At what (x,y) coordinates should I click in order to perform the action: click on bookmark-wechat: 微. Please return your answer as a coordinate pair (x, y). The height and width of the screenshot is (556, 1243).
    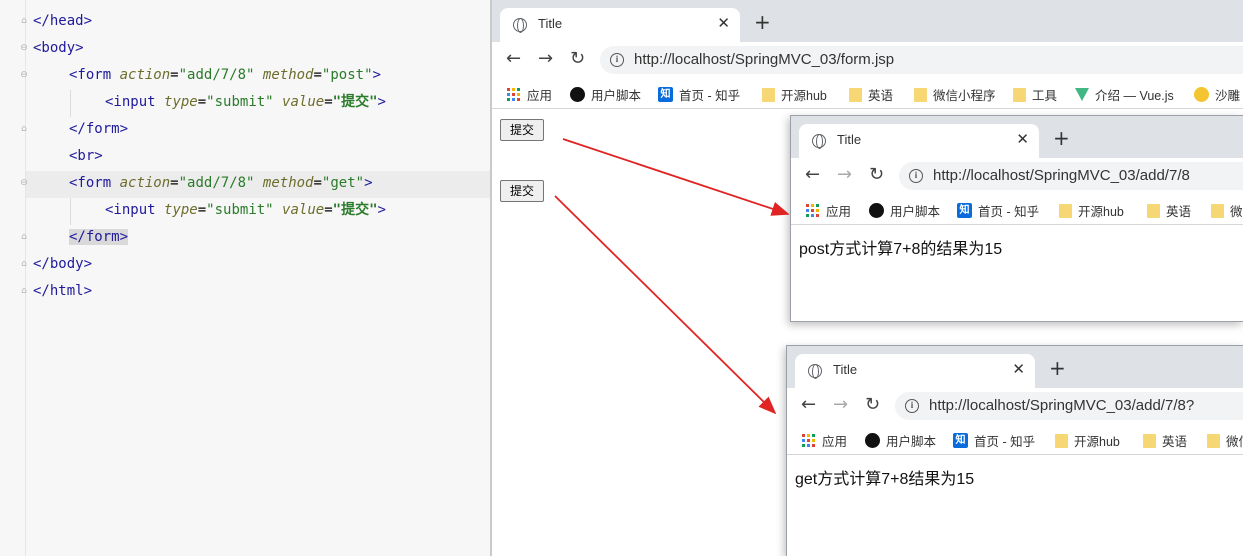
    Looking at the image, I should click on (1227, 210).